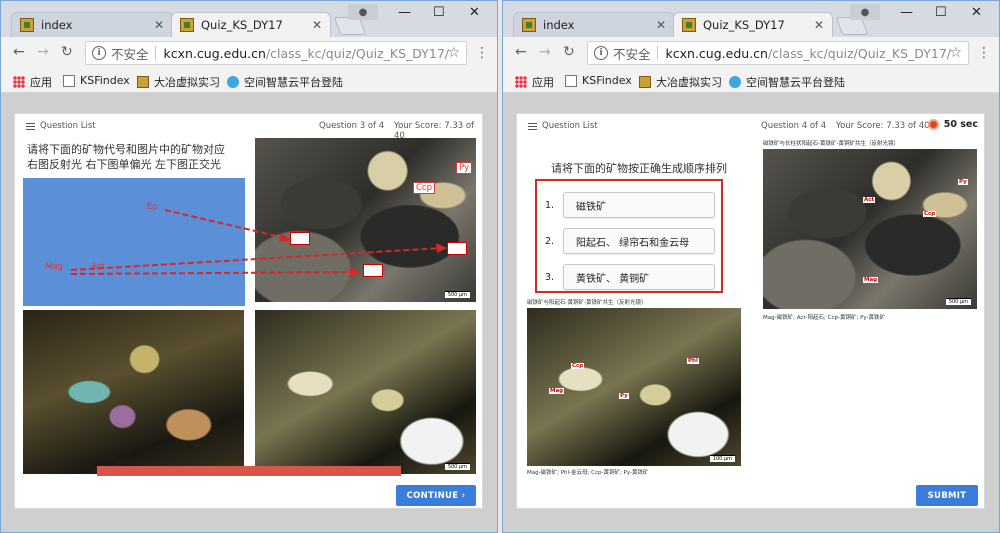 This screenshot has height=533, width=1000. I want to click on insecure-label: 不安全, so click(130, 54).